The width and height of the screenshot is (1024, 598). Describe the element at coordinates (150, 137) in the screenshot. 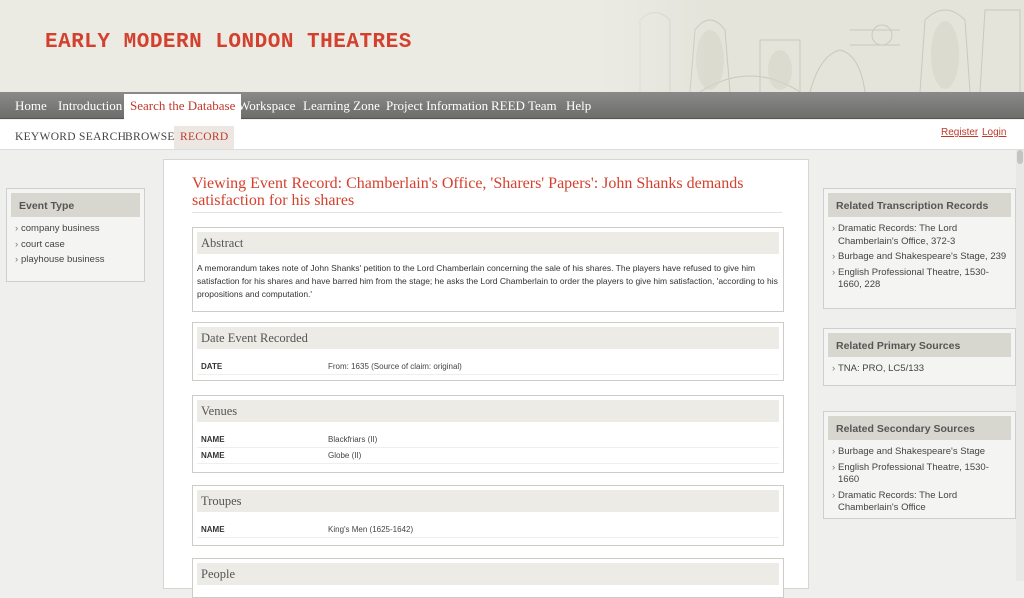

I see `subnav-tab-browse: BROWSE` at that location.